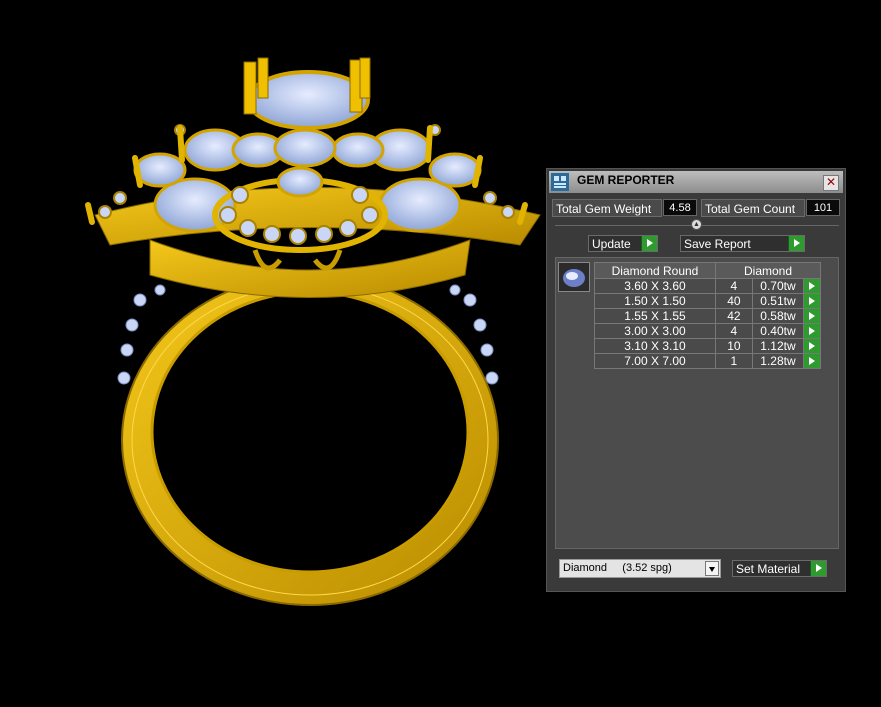 This screenshot has height=707, width=881. I want to click on gem-weight-cell: 1.12tw, so click(778, 346).